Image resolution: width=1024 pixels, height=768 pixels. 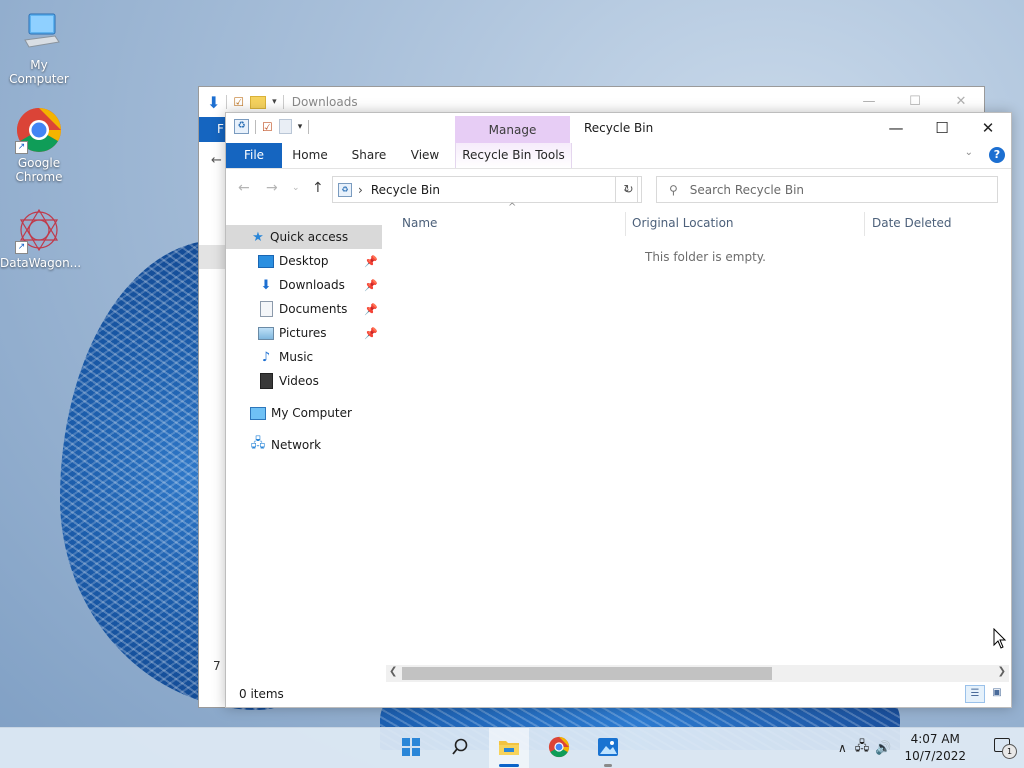 I want to click on nav-item-pictures: Pictures 📌, so click(x=304, y=333).